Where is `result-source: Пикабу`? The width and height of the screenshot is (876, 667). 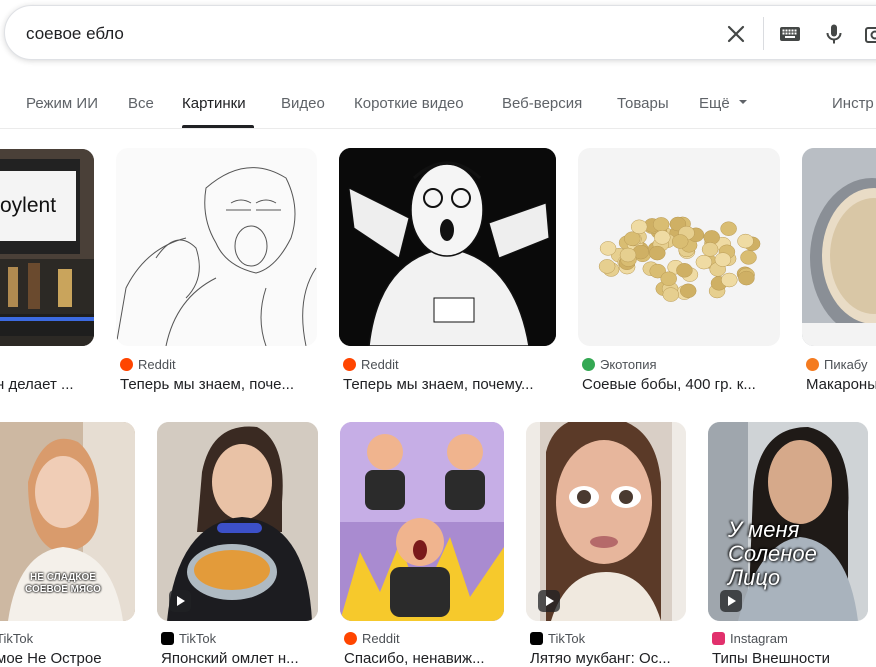
result-source: Пикабу is located at coordinates (836, 364).